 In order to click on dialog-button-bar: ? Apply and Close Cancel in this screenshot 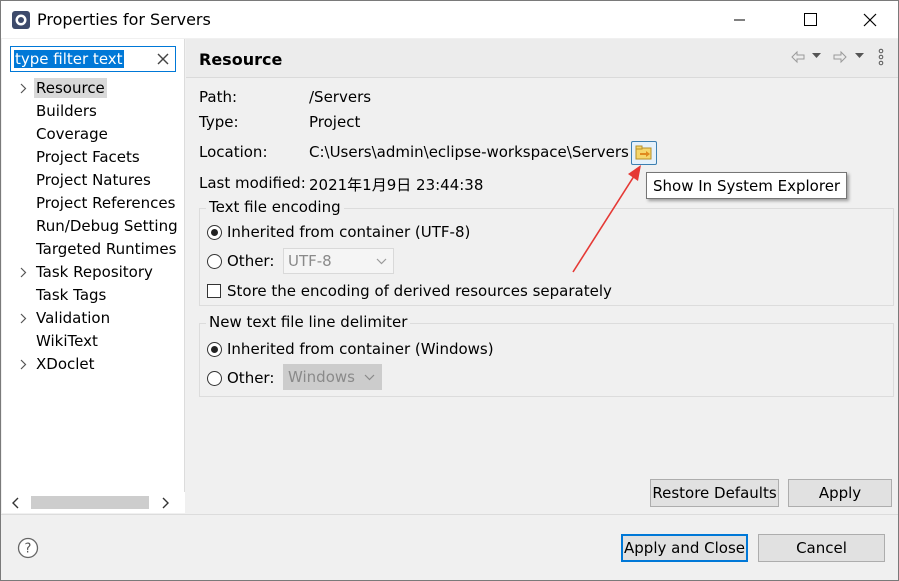, I will do `click(449, 547)`.